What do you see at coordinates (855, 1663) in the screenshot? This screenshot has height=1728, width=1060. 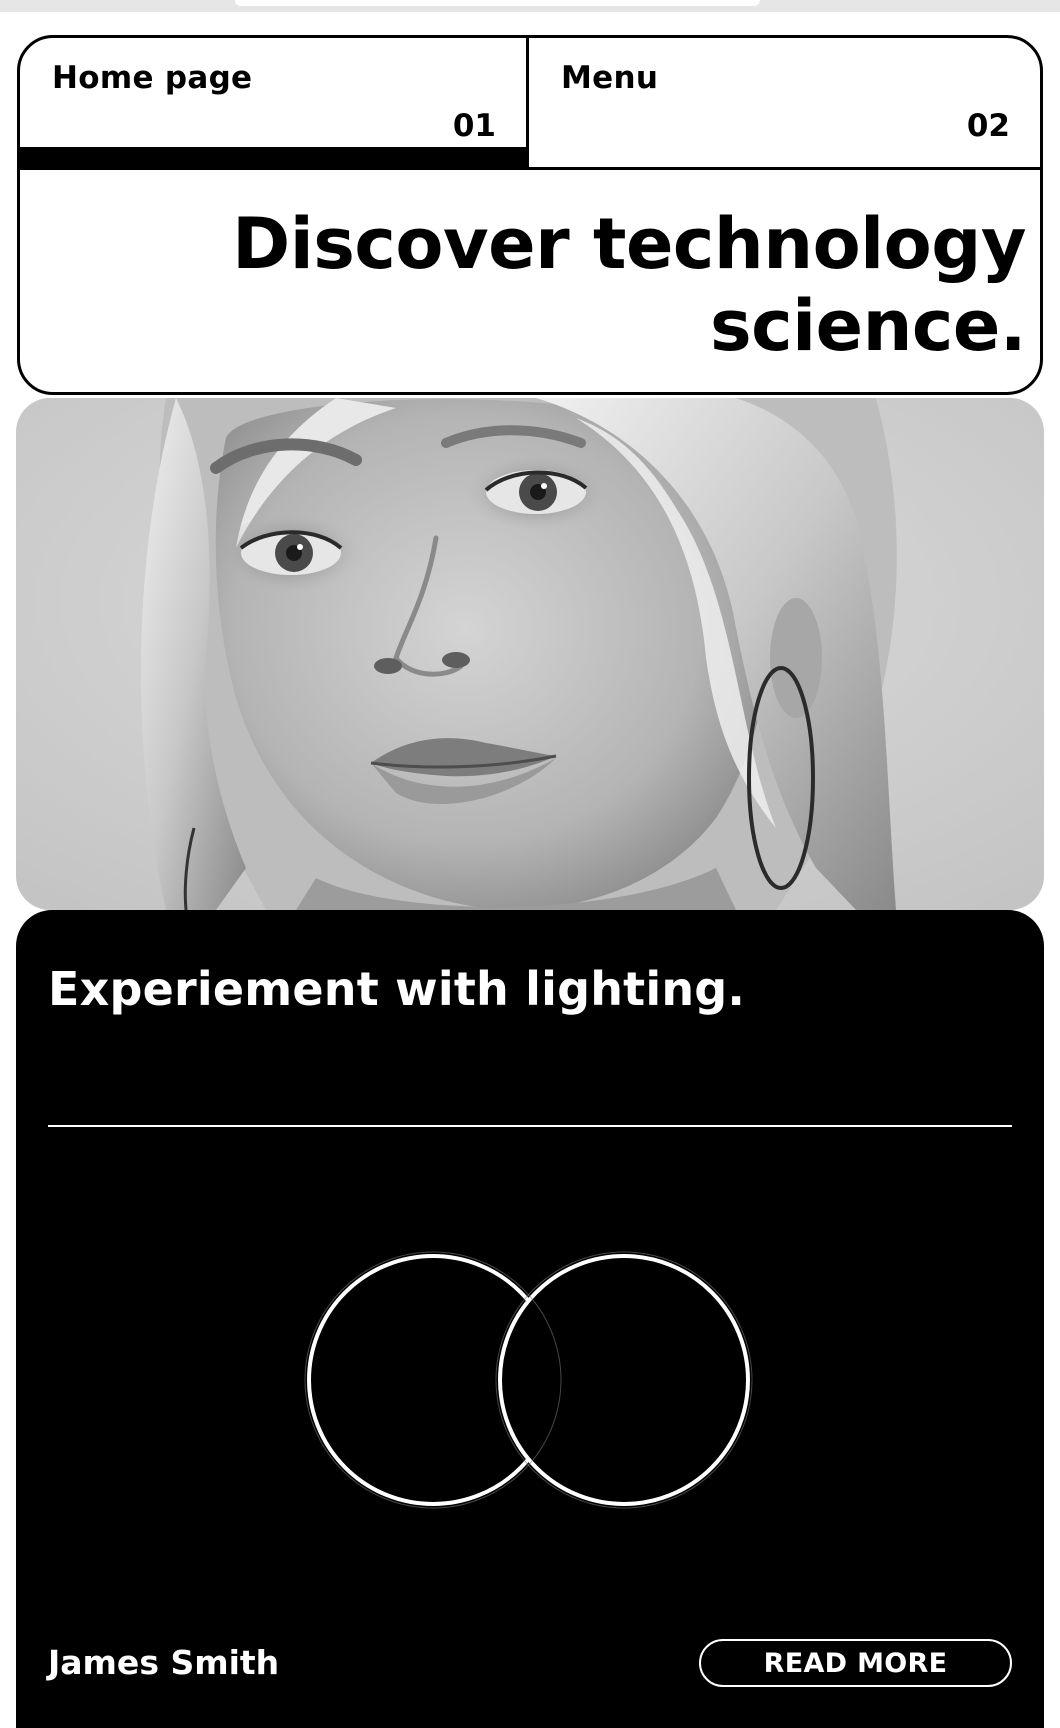 I see `read-more-button: READ MORE` at bounding box center [855, 1663].